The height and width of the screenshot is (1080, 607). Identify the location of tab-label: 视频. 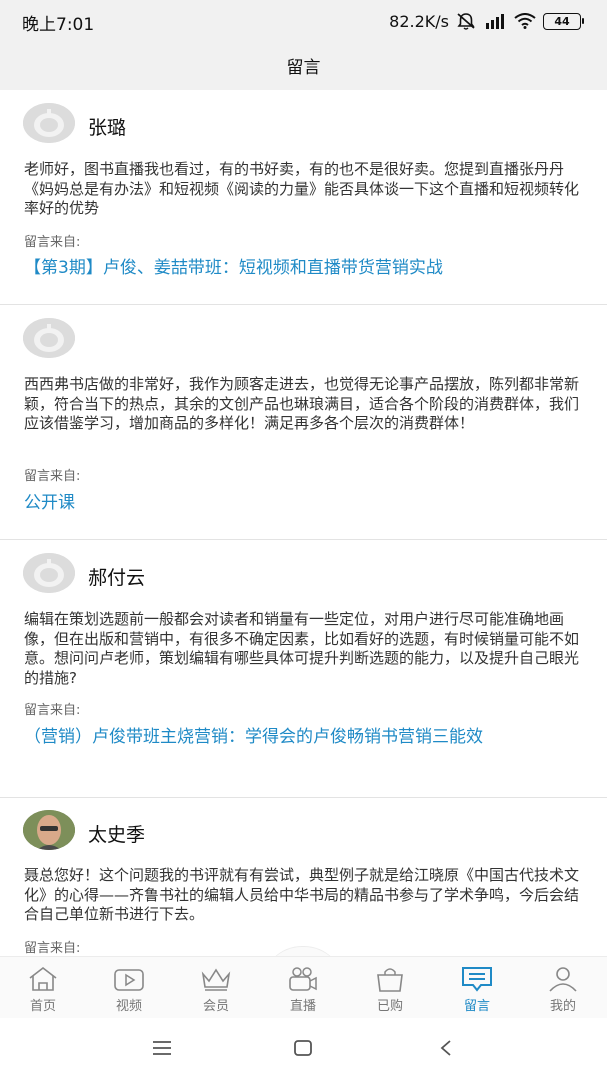
(128, 1006).